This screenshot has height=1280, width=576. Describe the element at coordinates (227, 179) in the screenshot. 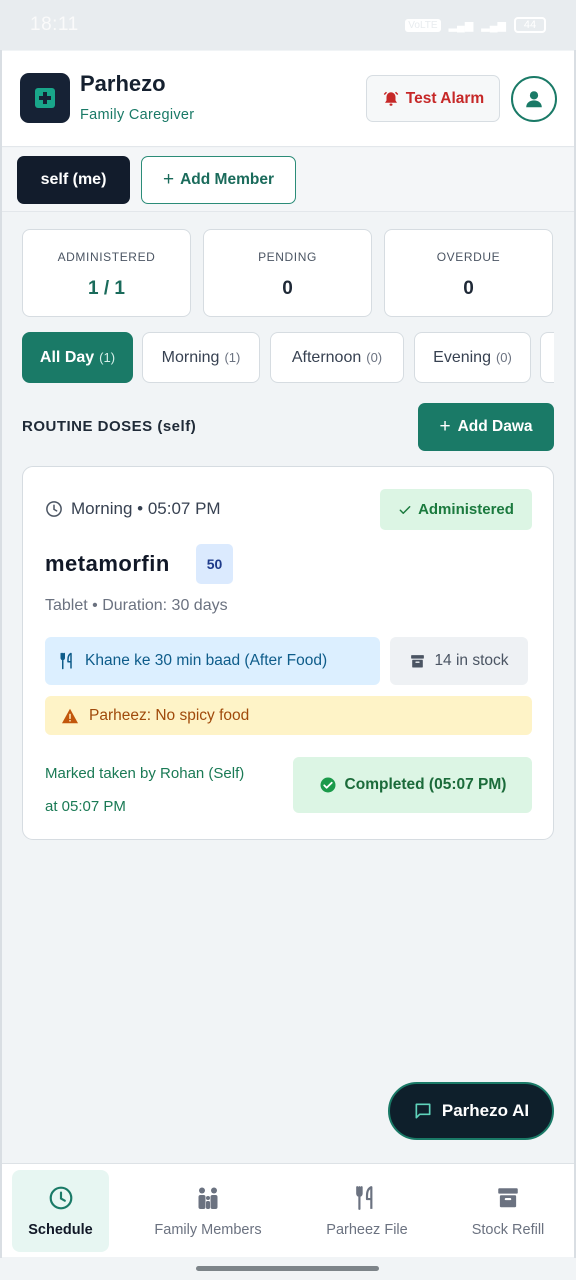

I see `add-member-label: Add Member` at that location.